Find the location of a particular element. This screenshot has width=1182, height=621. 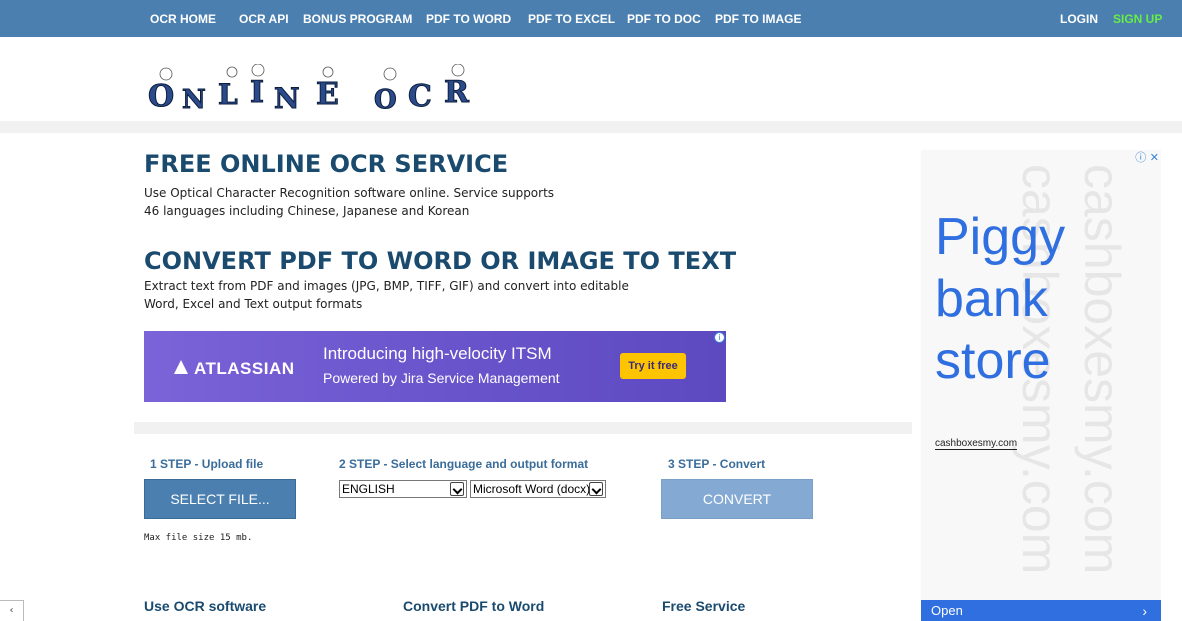

svg-text: L is located at coordinates (228, 94).